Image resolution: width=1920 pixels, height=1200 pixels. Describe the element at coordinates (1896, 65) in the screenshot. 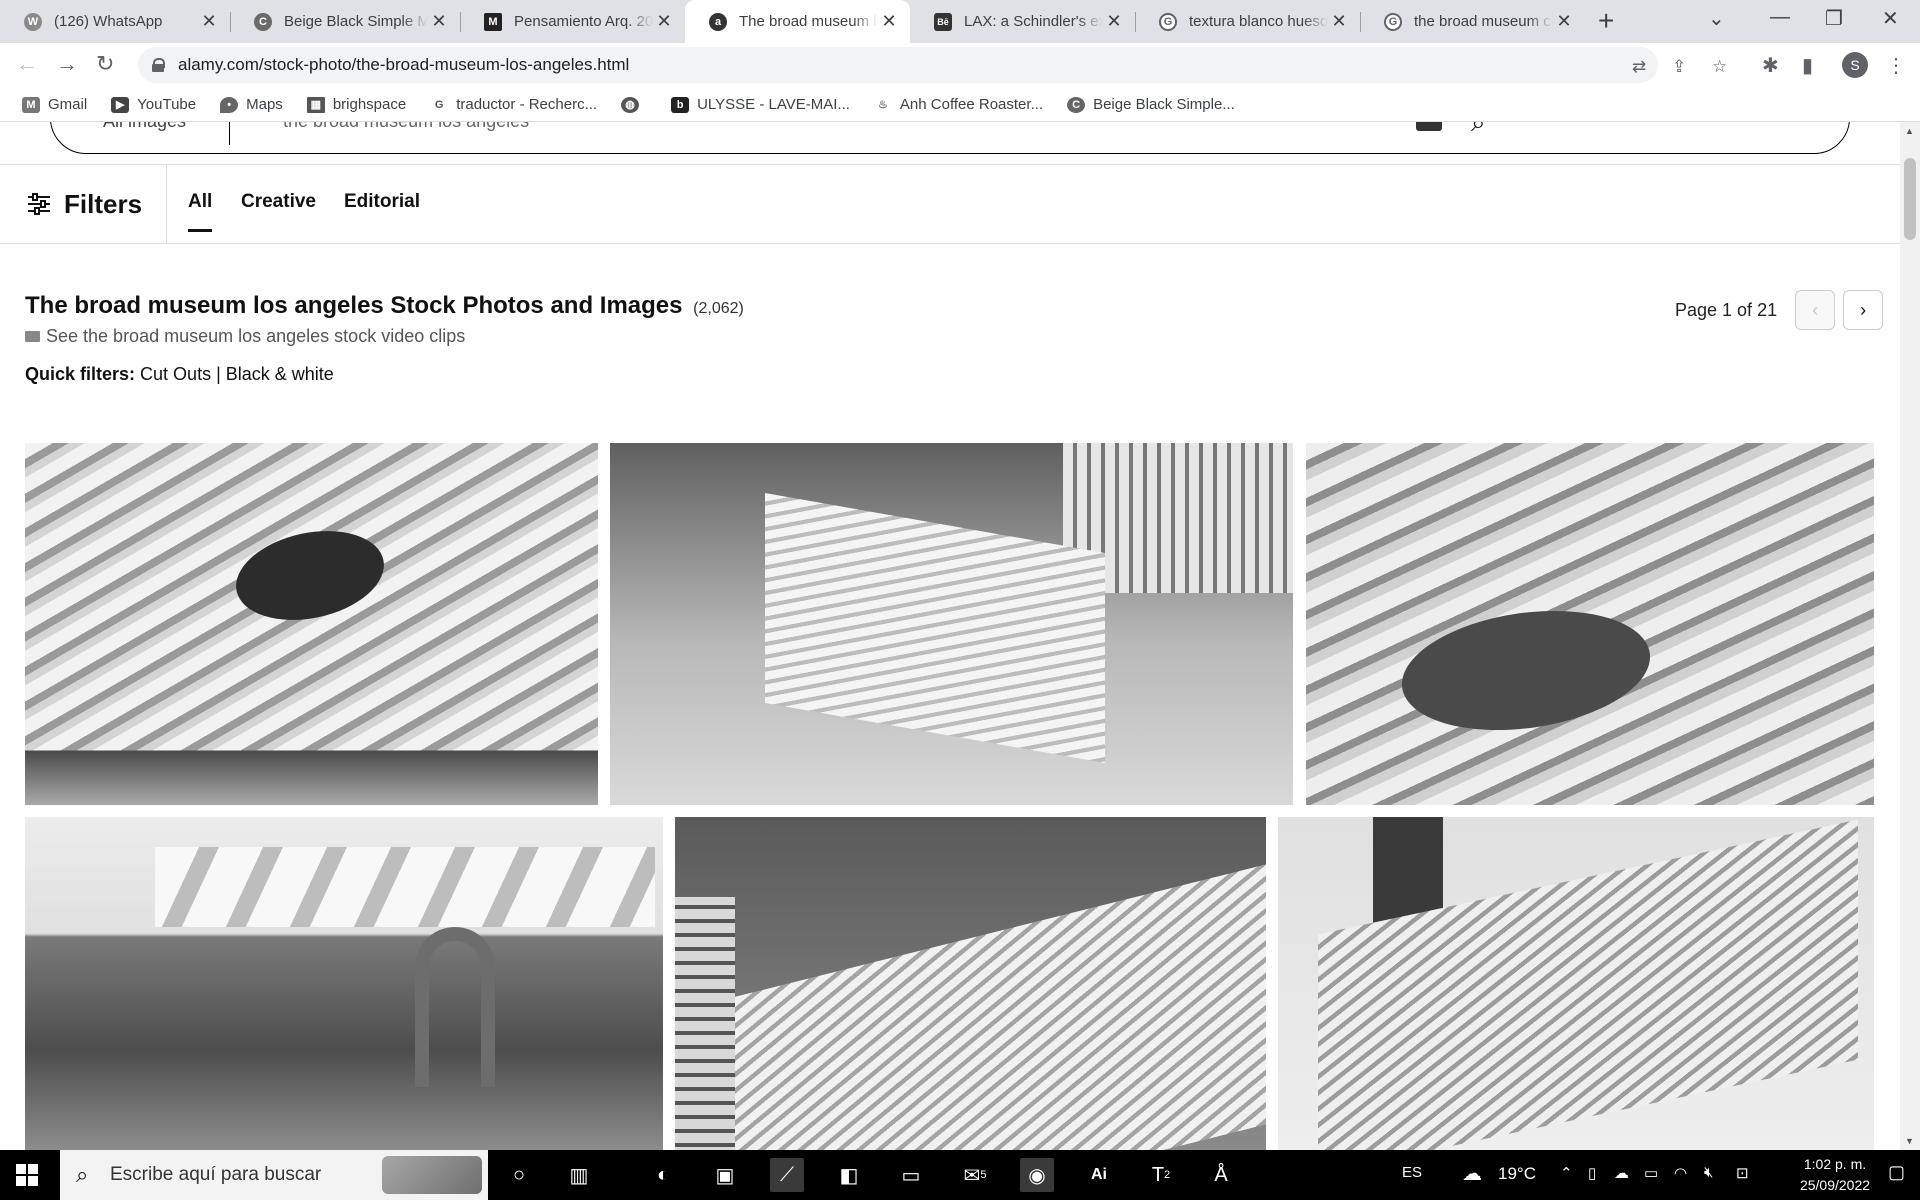

I see `menu-icon: ⋮` at that location.